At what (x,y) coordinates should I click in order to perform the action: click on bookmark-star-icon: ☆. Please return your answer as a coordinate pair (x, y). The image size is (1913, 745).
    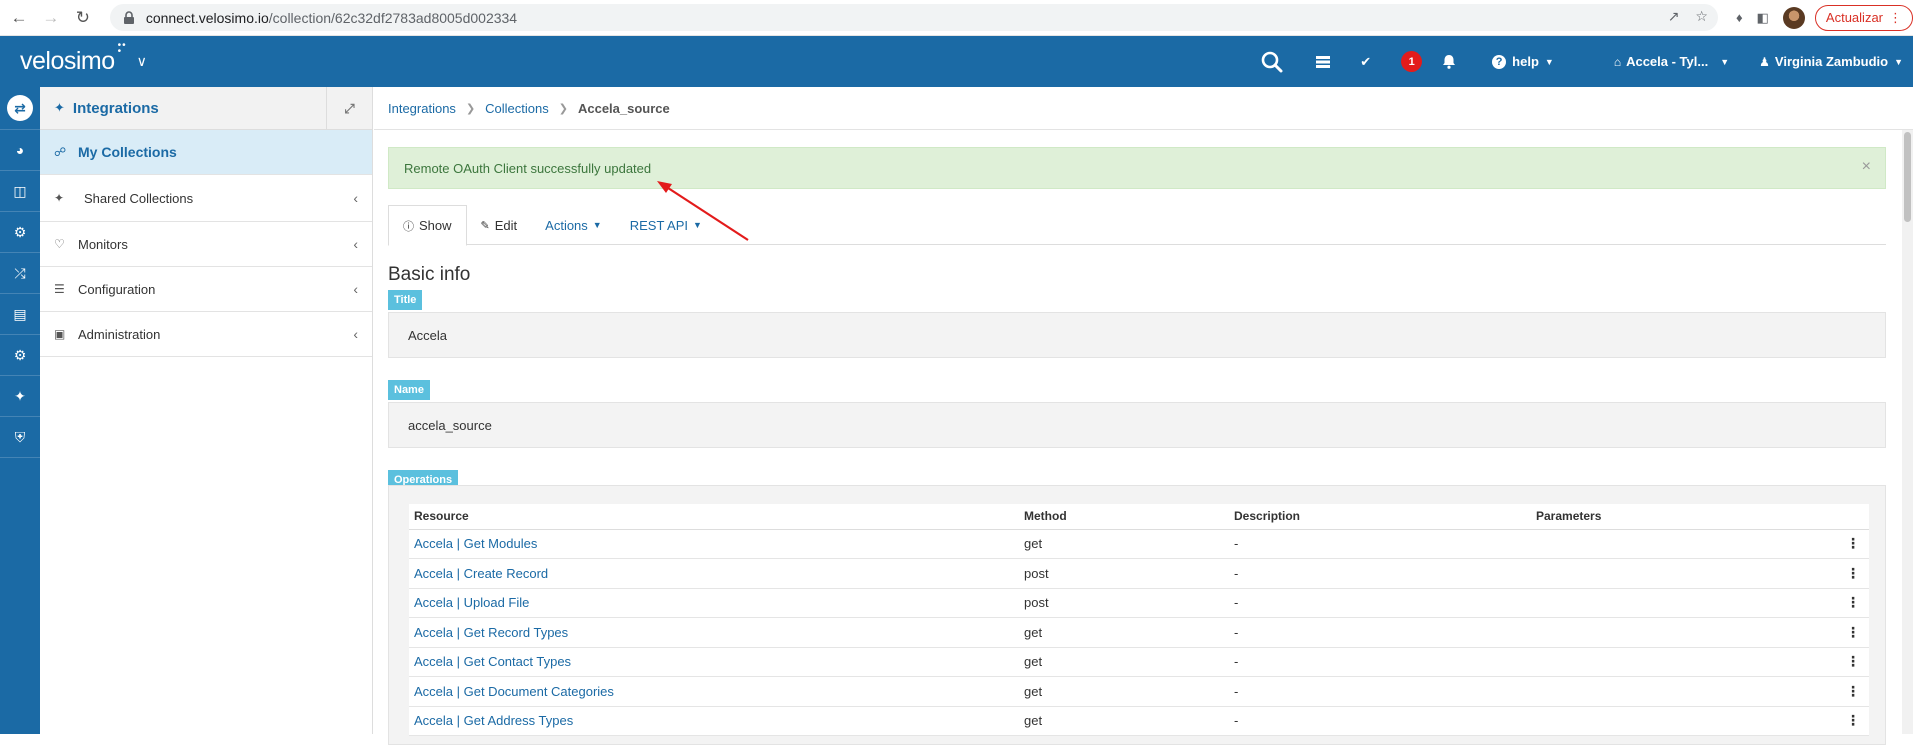
    Looking at the image, I should click on (1701, 16).